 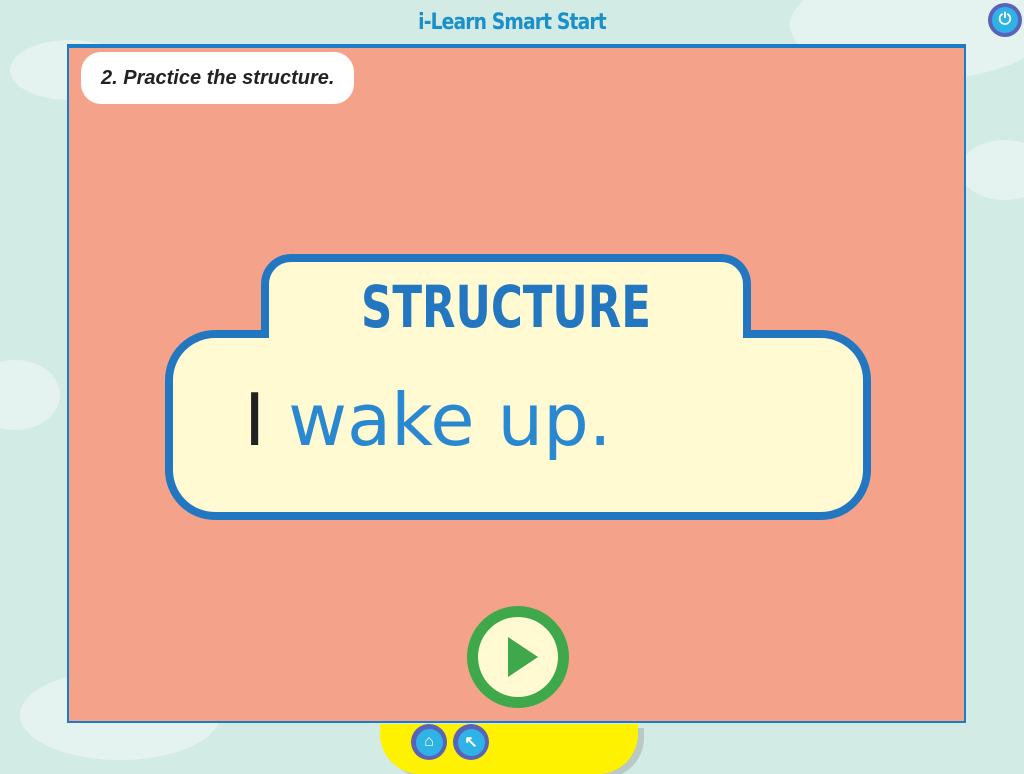 I want to click on power-button: ⏻, so click(x=1005, y=20).